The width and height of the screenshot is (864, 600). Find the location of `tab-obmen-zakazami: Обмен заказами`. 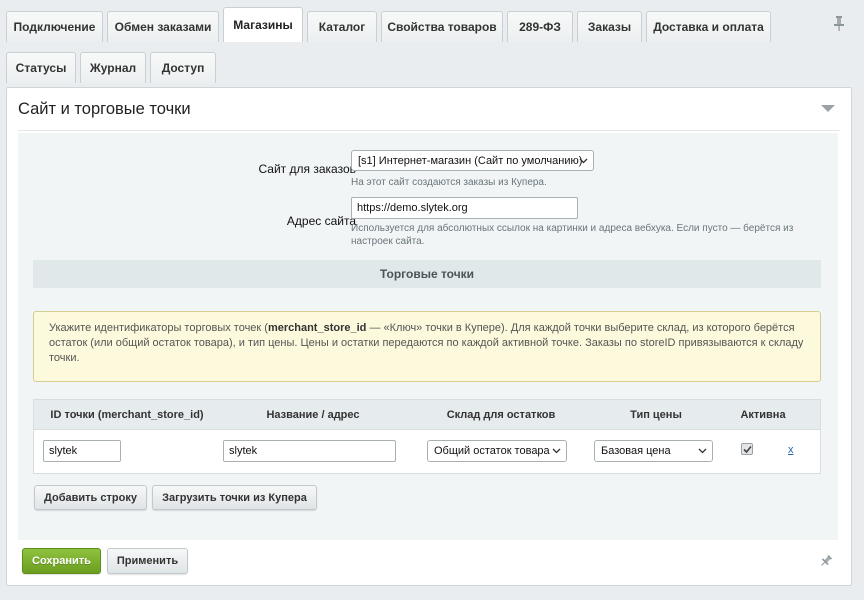

tab-obmen-zakazami: Обмен заказами is located at coordinates (163, 26).